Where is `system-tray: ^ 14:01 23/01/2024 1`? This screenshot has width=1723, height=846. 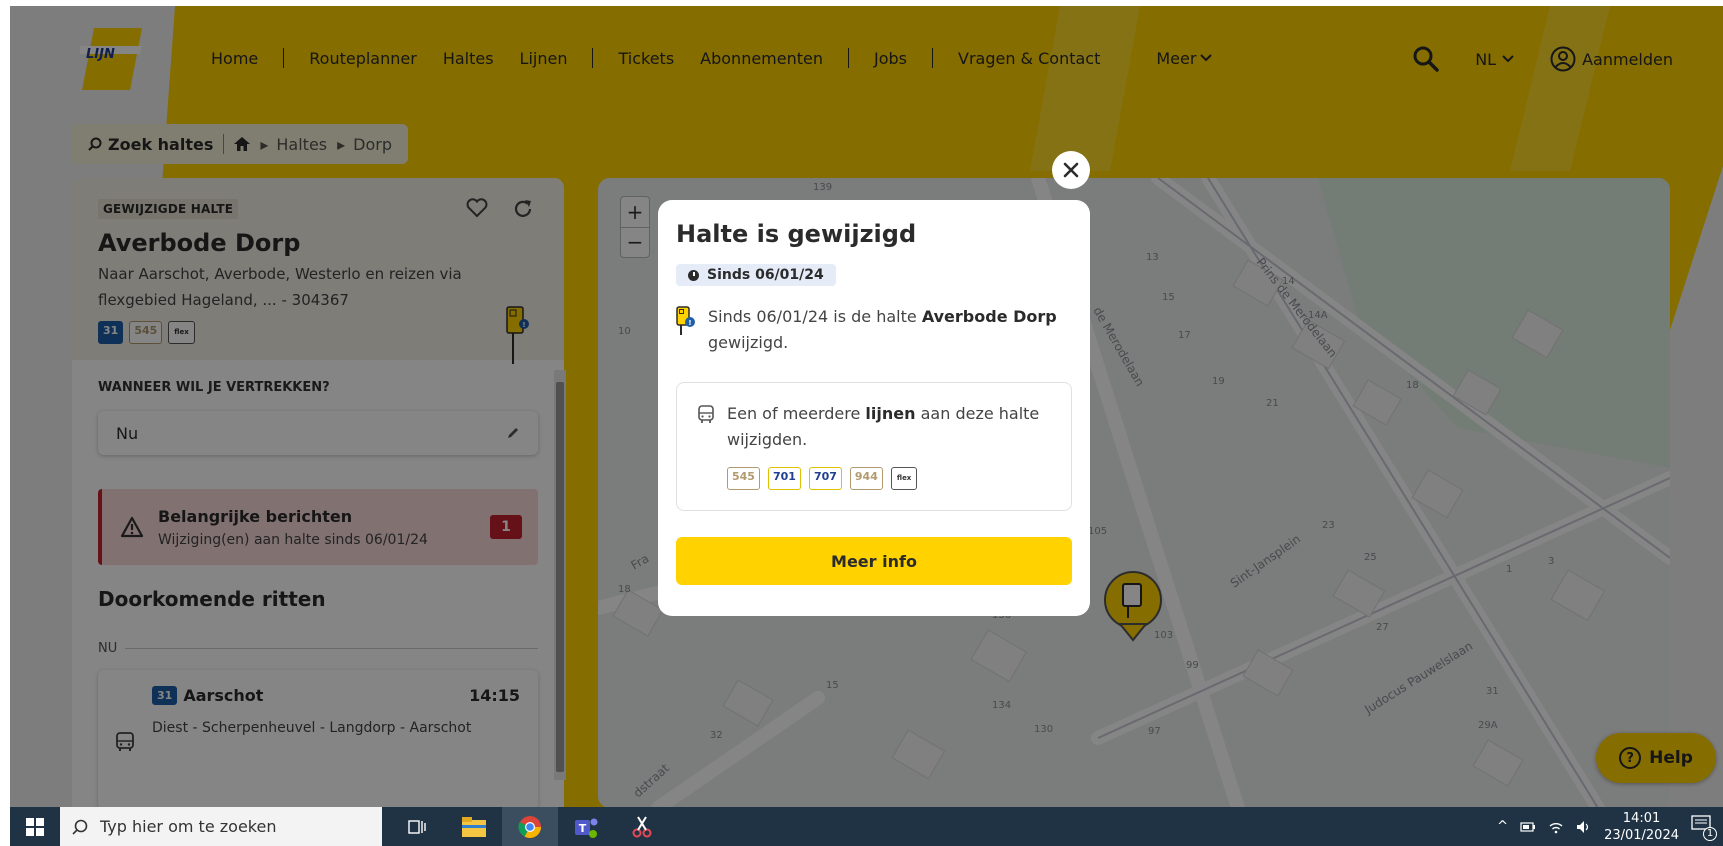 system-tray: ^ 14:01 23/01/2024 1 is located at coordinates (1607, 826).